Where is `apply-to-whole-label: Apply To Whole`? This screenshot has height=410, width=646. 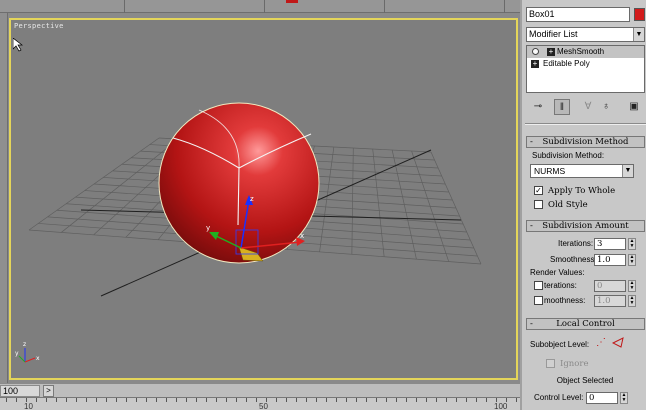 apply-to-whole-label: Apply To Whole is located at coordinates (582, 191).